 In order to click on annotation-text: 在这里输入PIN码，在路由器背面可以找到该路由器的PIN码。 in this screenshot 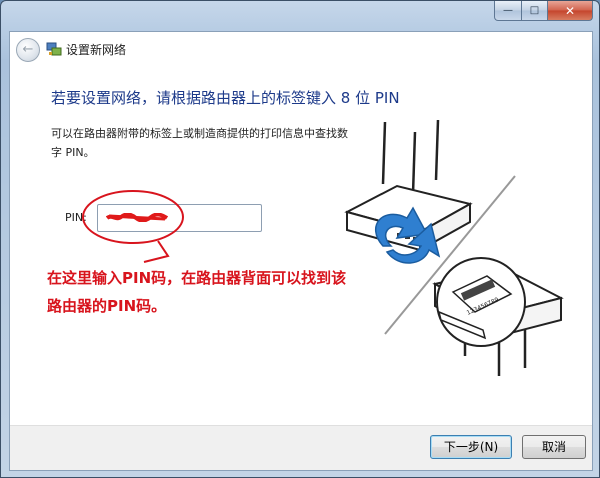, I will do `click(197, 292)`.